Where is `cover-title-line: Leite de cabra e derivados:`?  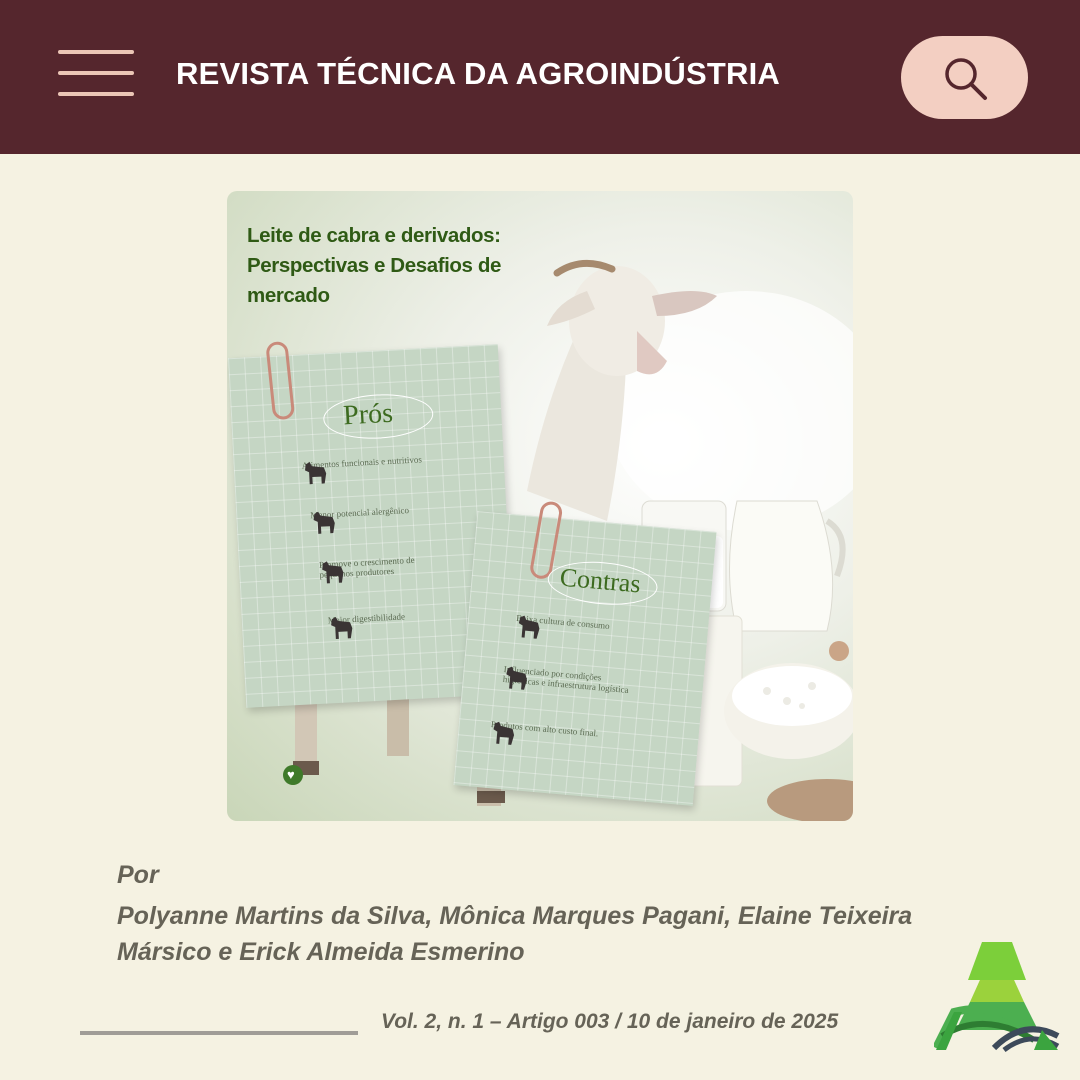 cover-title-line: Leite de cabra e derivados: is located at coordinates (374, 235).